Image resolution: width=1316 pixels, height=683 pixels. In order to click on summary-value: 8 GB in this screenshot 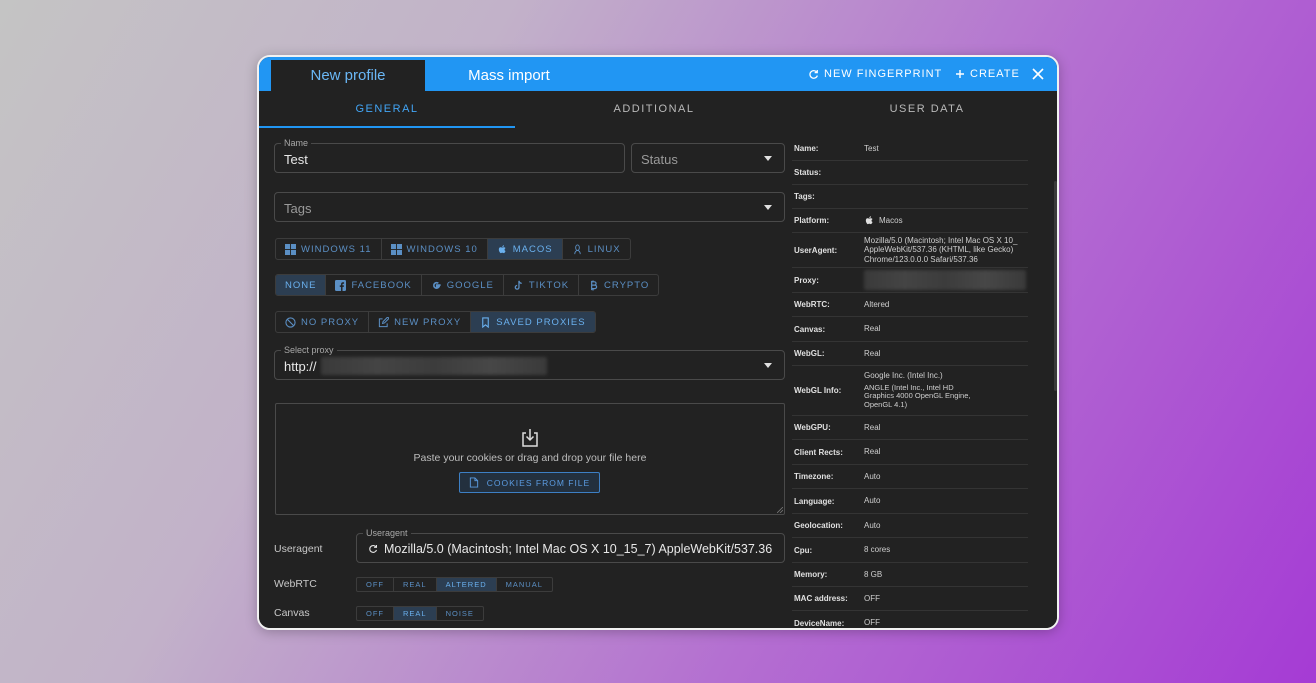, I will do `click(873, 574)`.